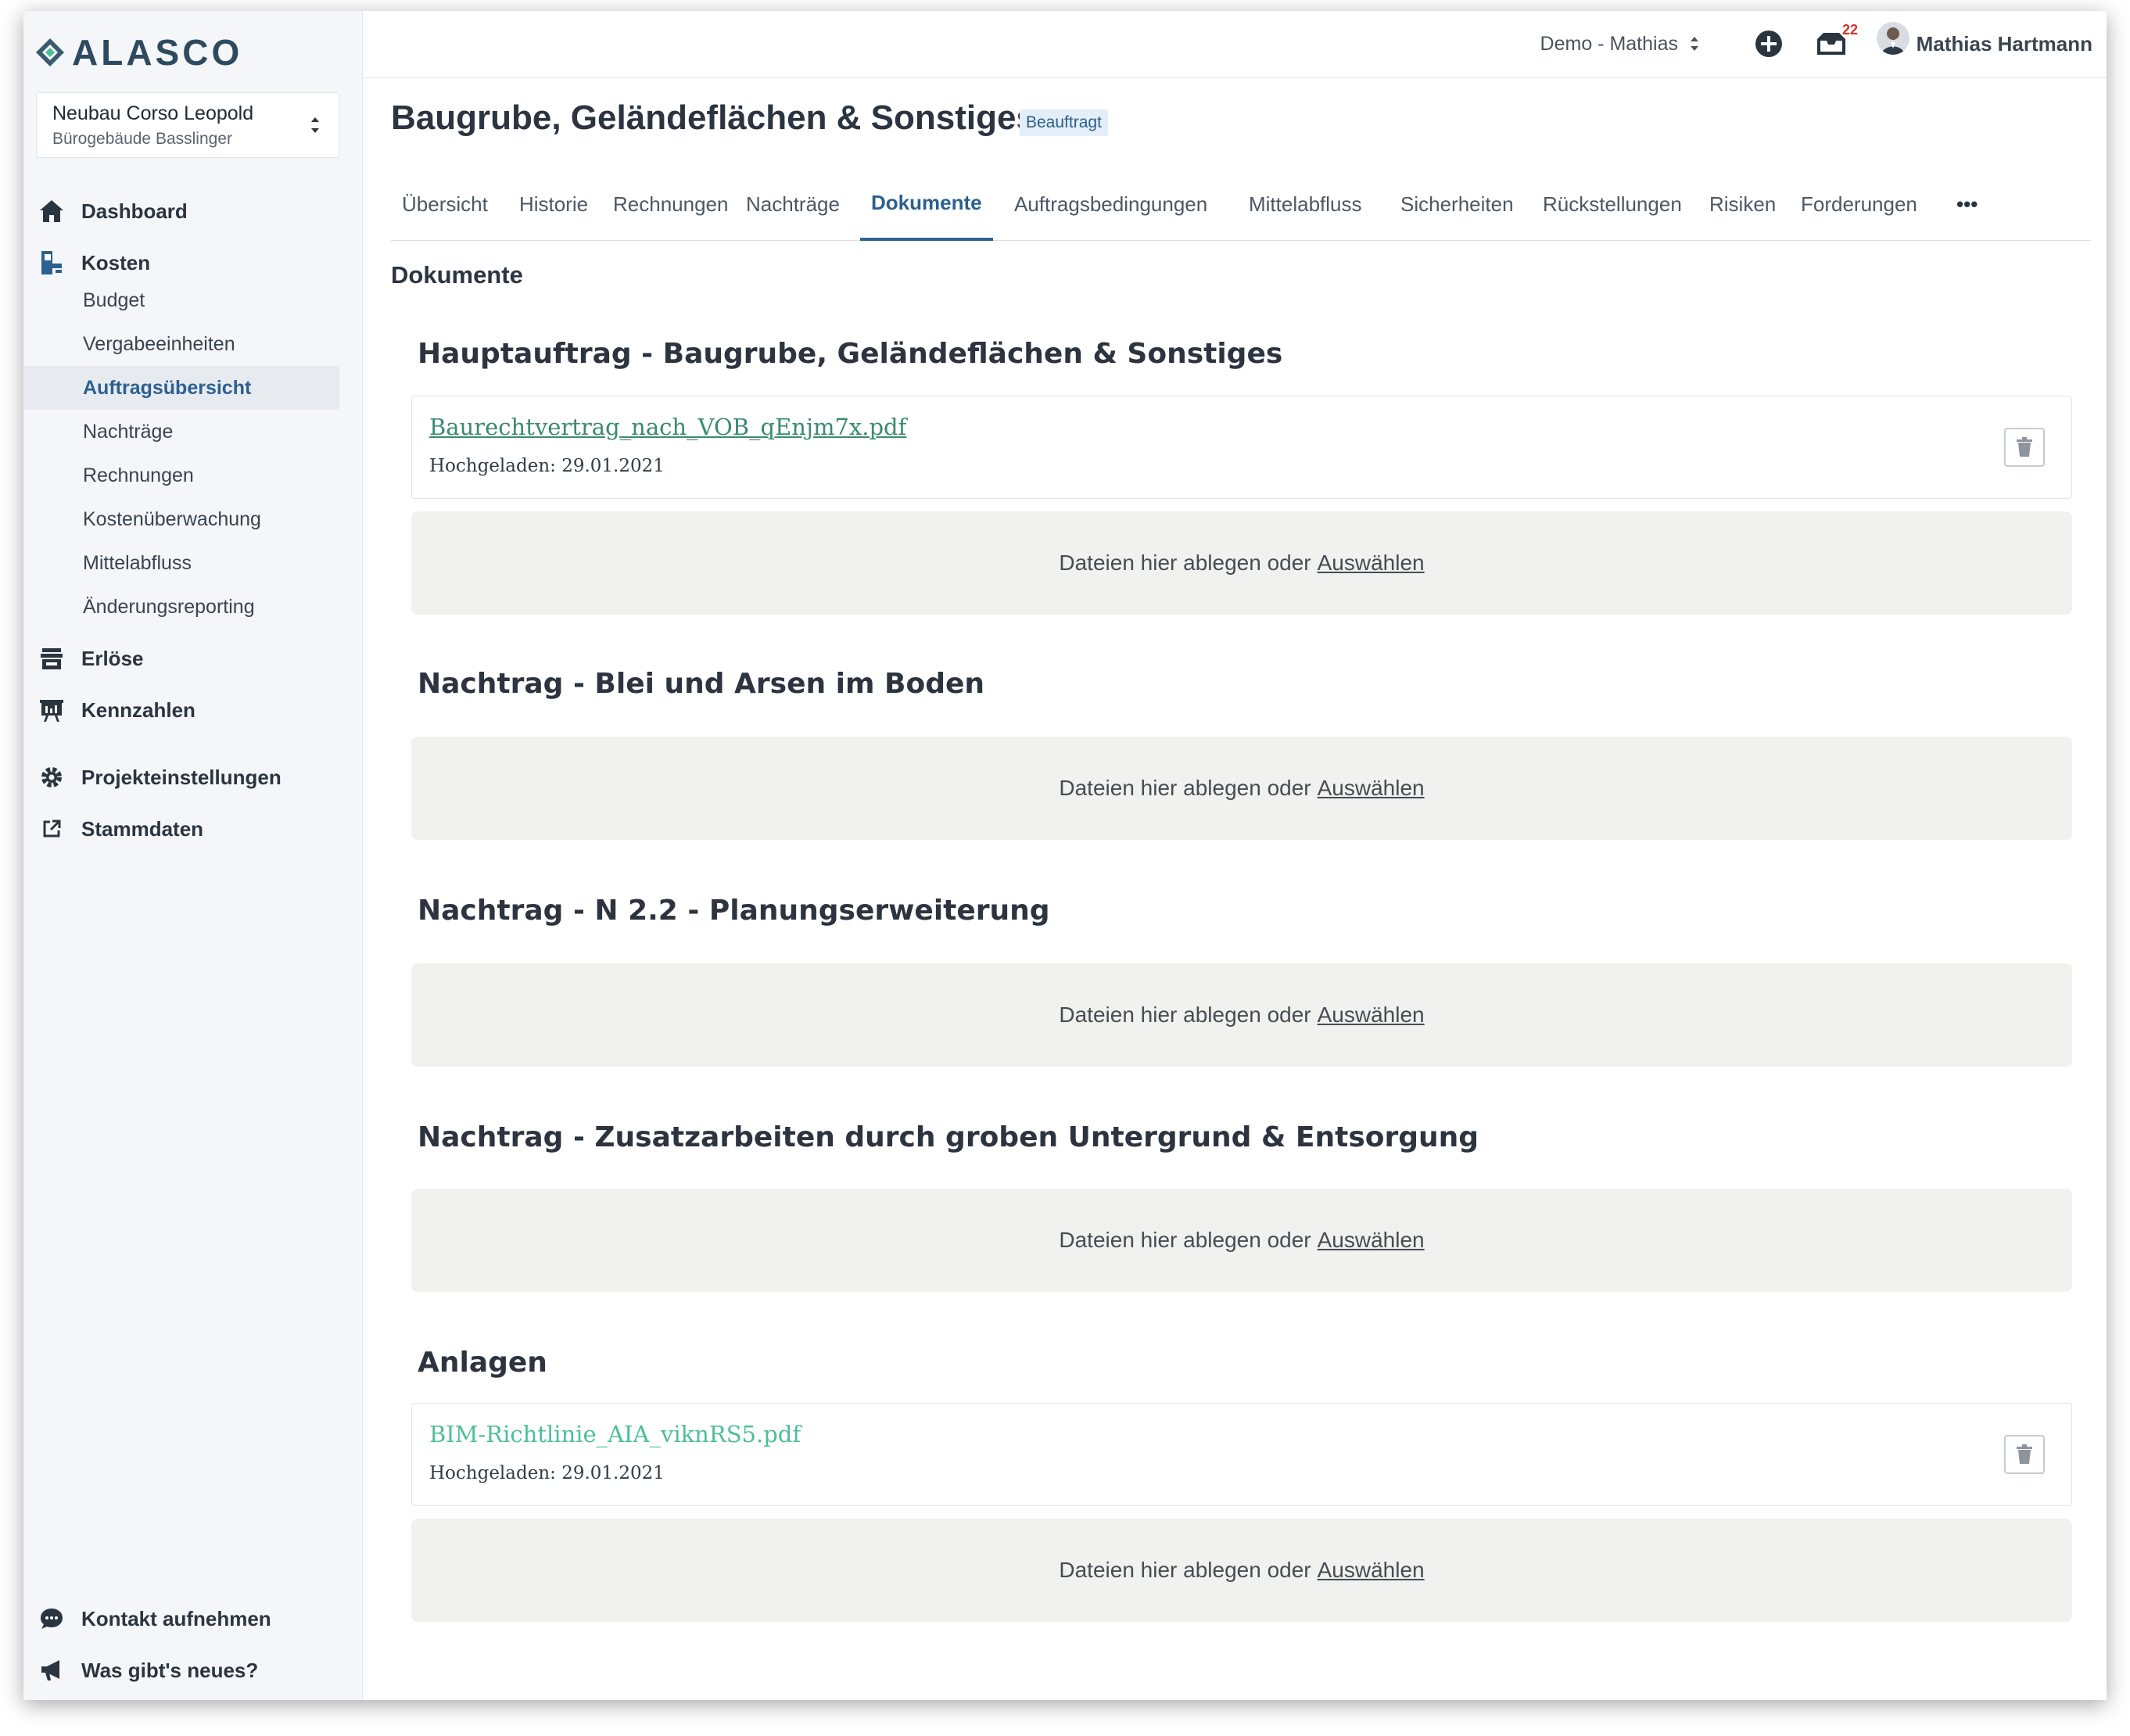  I want to click on sidebar-subitem-kostenueberwachung: Kostenüberwachung, so click(181, 519).